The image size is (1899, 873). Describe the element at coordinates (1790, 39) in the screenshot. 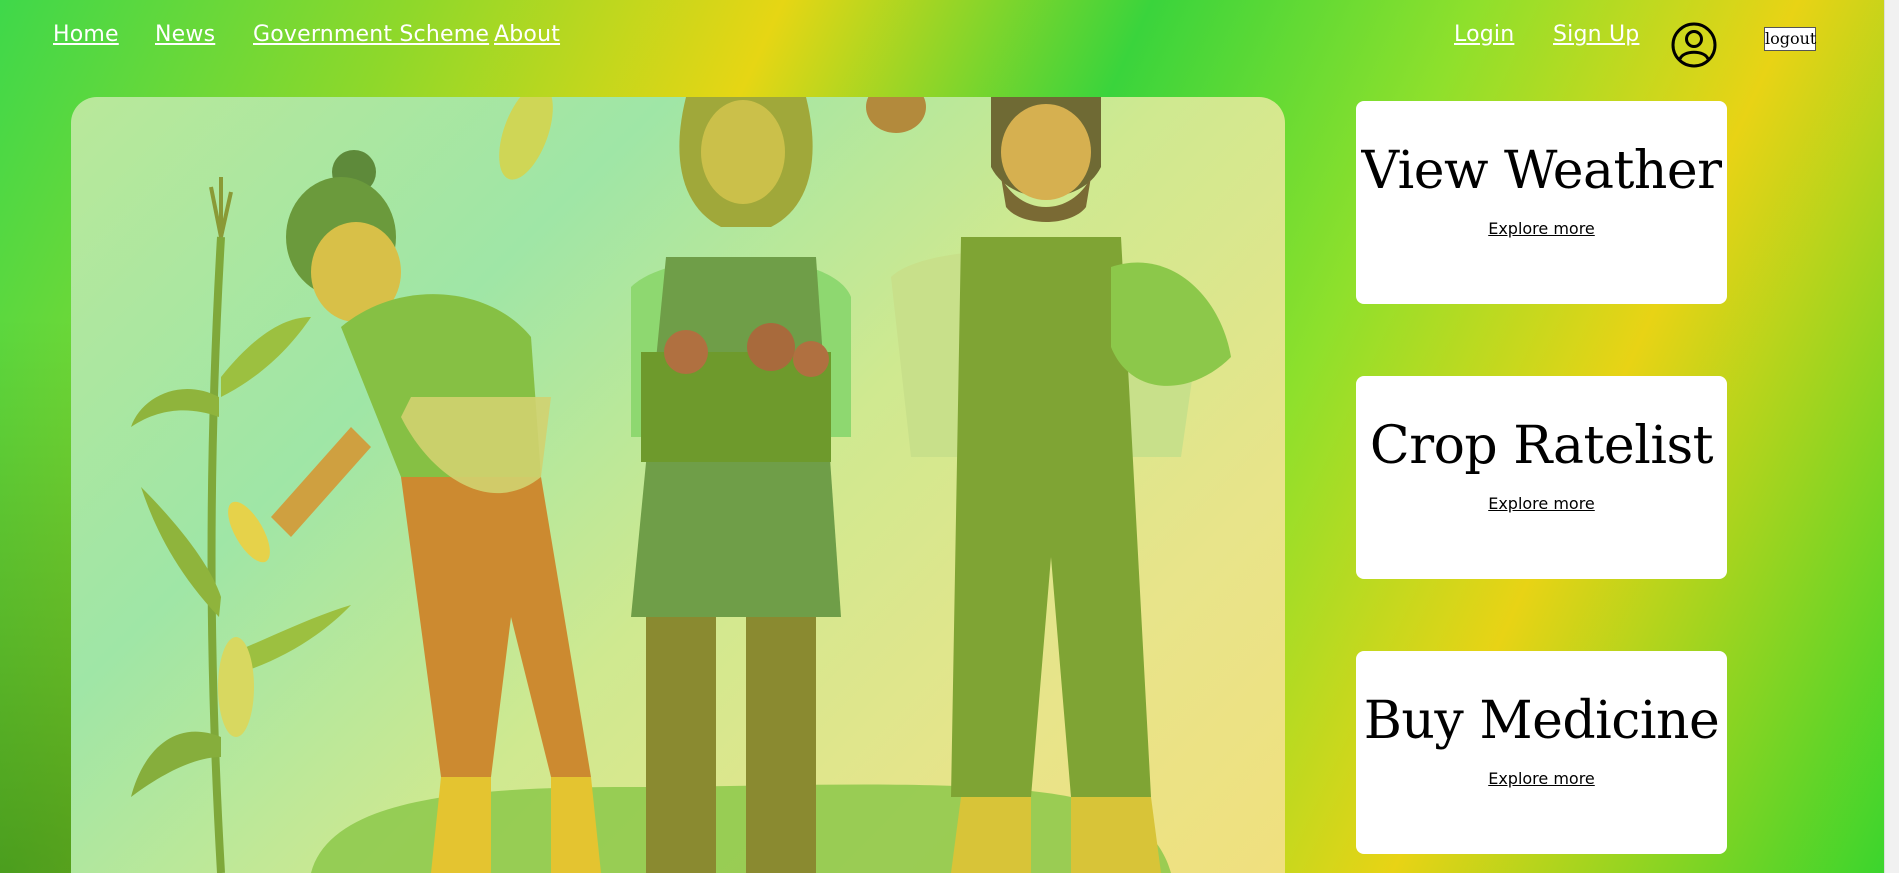

I see `logout-button: logout` at that location.